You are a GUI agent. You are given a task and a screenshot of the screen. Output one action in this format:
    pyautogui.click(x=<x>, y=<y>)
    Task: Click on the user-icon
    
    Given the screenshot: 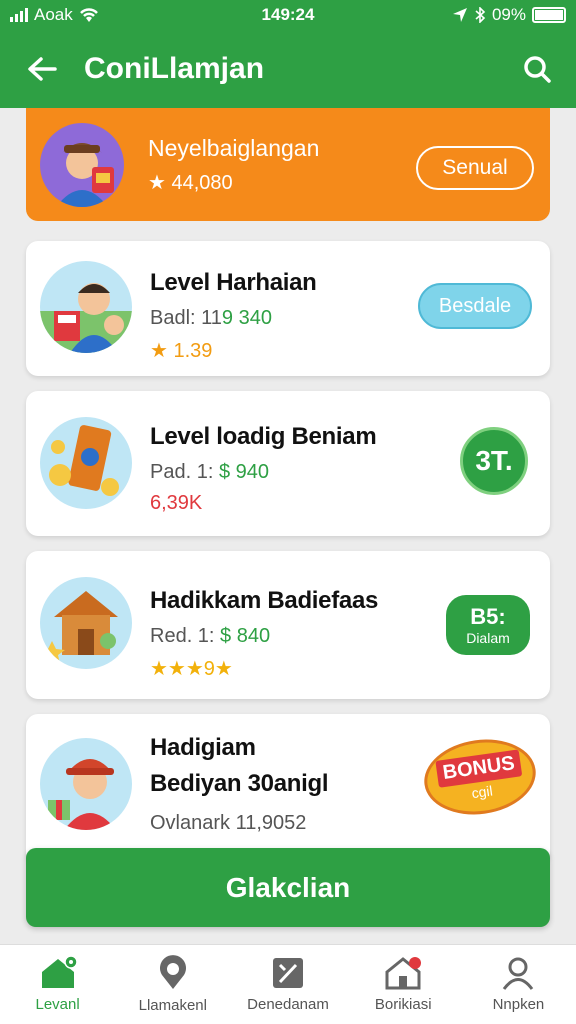 What is the action you would take?
    pyautogui.click(x=518, y=973)
    